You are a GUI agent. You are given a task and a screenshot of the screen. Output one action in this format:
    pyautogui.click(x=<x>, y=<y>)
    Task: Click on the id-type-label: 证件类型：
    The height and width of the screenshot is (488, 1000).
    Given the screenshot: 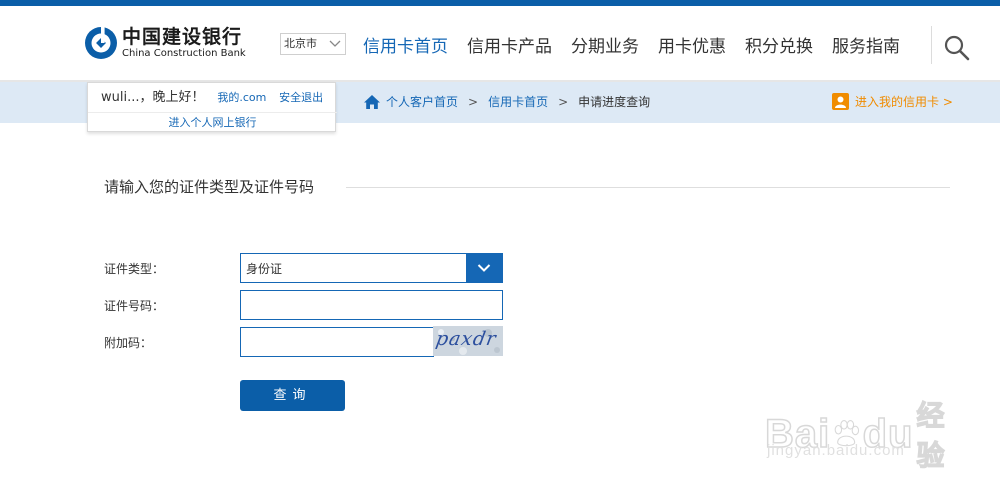 What is the action you would take?
    pyautogui.click(x=134, y=269)
    